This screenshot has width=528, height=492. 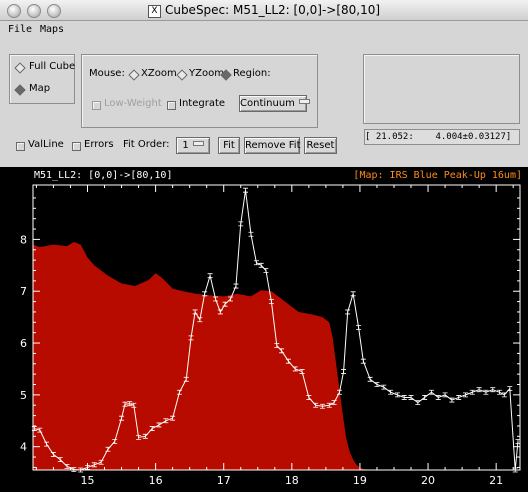 What do you see at coordinates (267, 103) in the screenshot?
I see `continuum-value: Continuum` at bounding box center [267, 103].